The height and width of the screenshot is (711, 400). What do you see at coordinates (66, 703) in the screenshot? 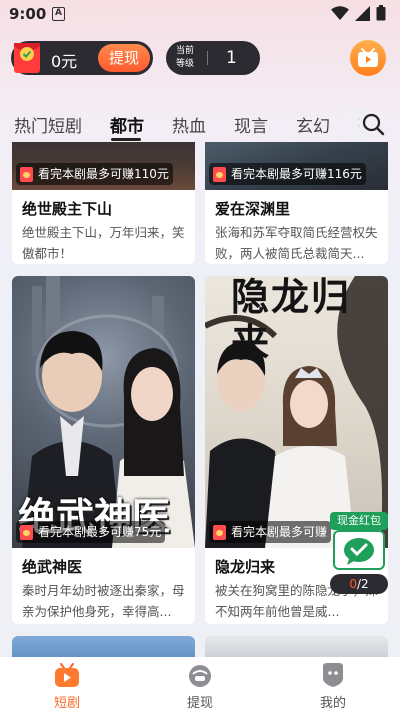
I see `nav-drama-label: 短剧` at bounding box center [66, 703].